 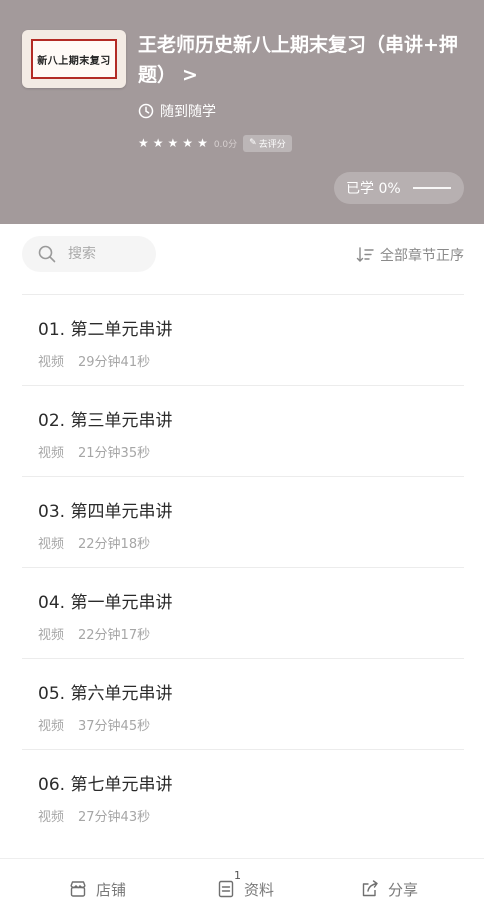 What do you see at coordinates (103, 254) in the screenshot?
I see `search-input` at bounding box center [103, 254].